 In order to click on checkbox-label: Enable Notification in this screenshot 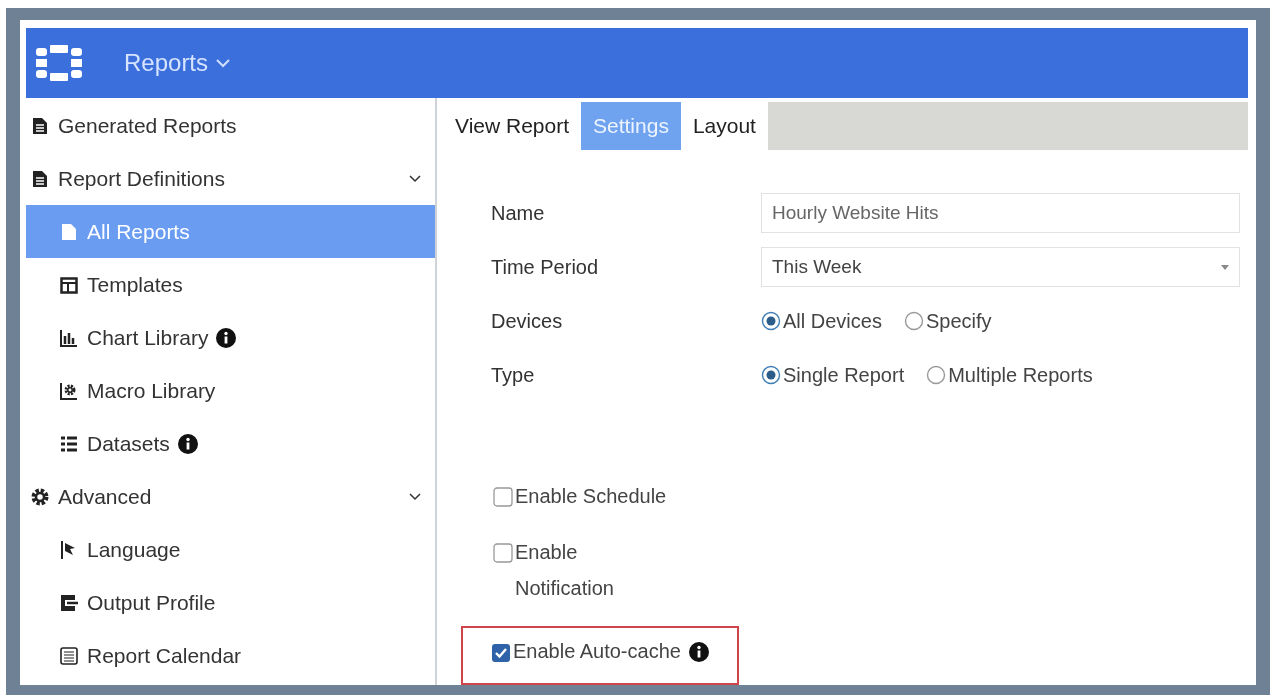, I will do `click(595, 570)`.